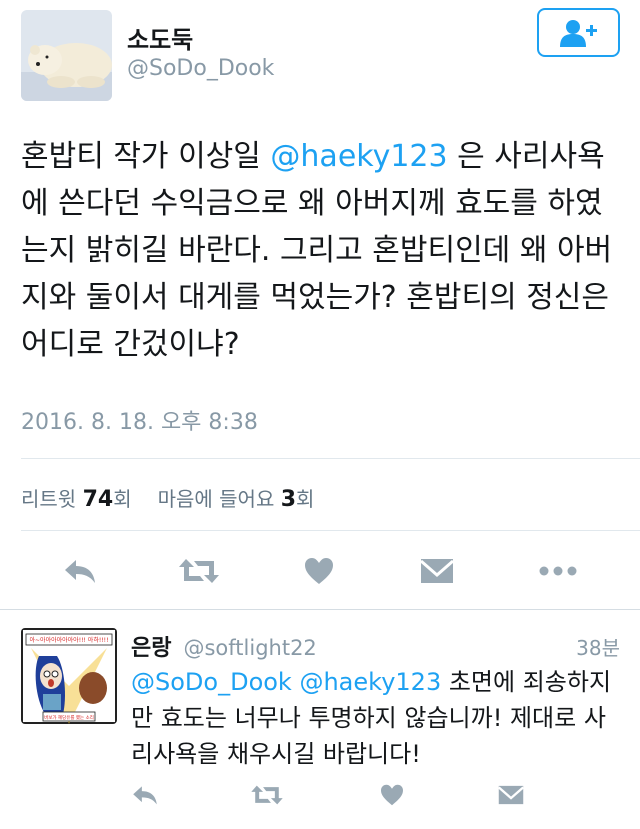  I want to click on reply-actions, so click(320, 795).